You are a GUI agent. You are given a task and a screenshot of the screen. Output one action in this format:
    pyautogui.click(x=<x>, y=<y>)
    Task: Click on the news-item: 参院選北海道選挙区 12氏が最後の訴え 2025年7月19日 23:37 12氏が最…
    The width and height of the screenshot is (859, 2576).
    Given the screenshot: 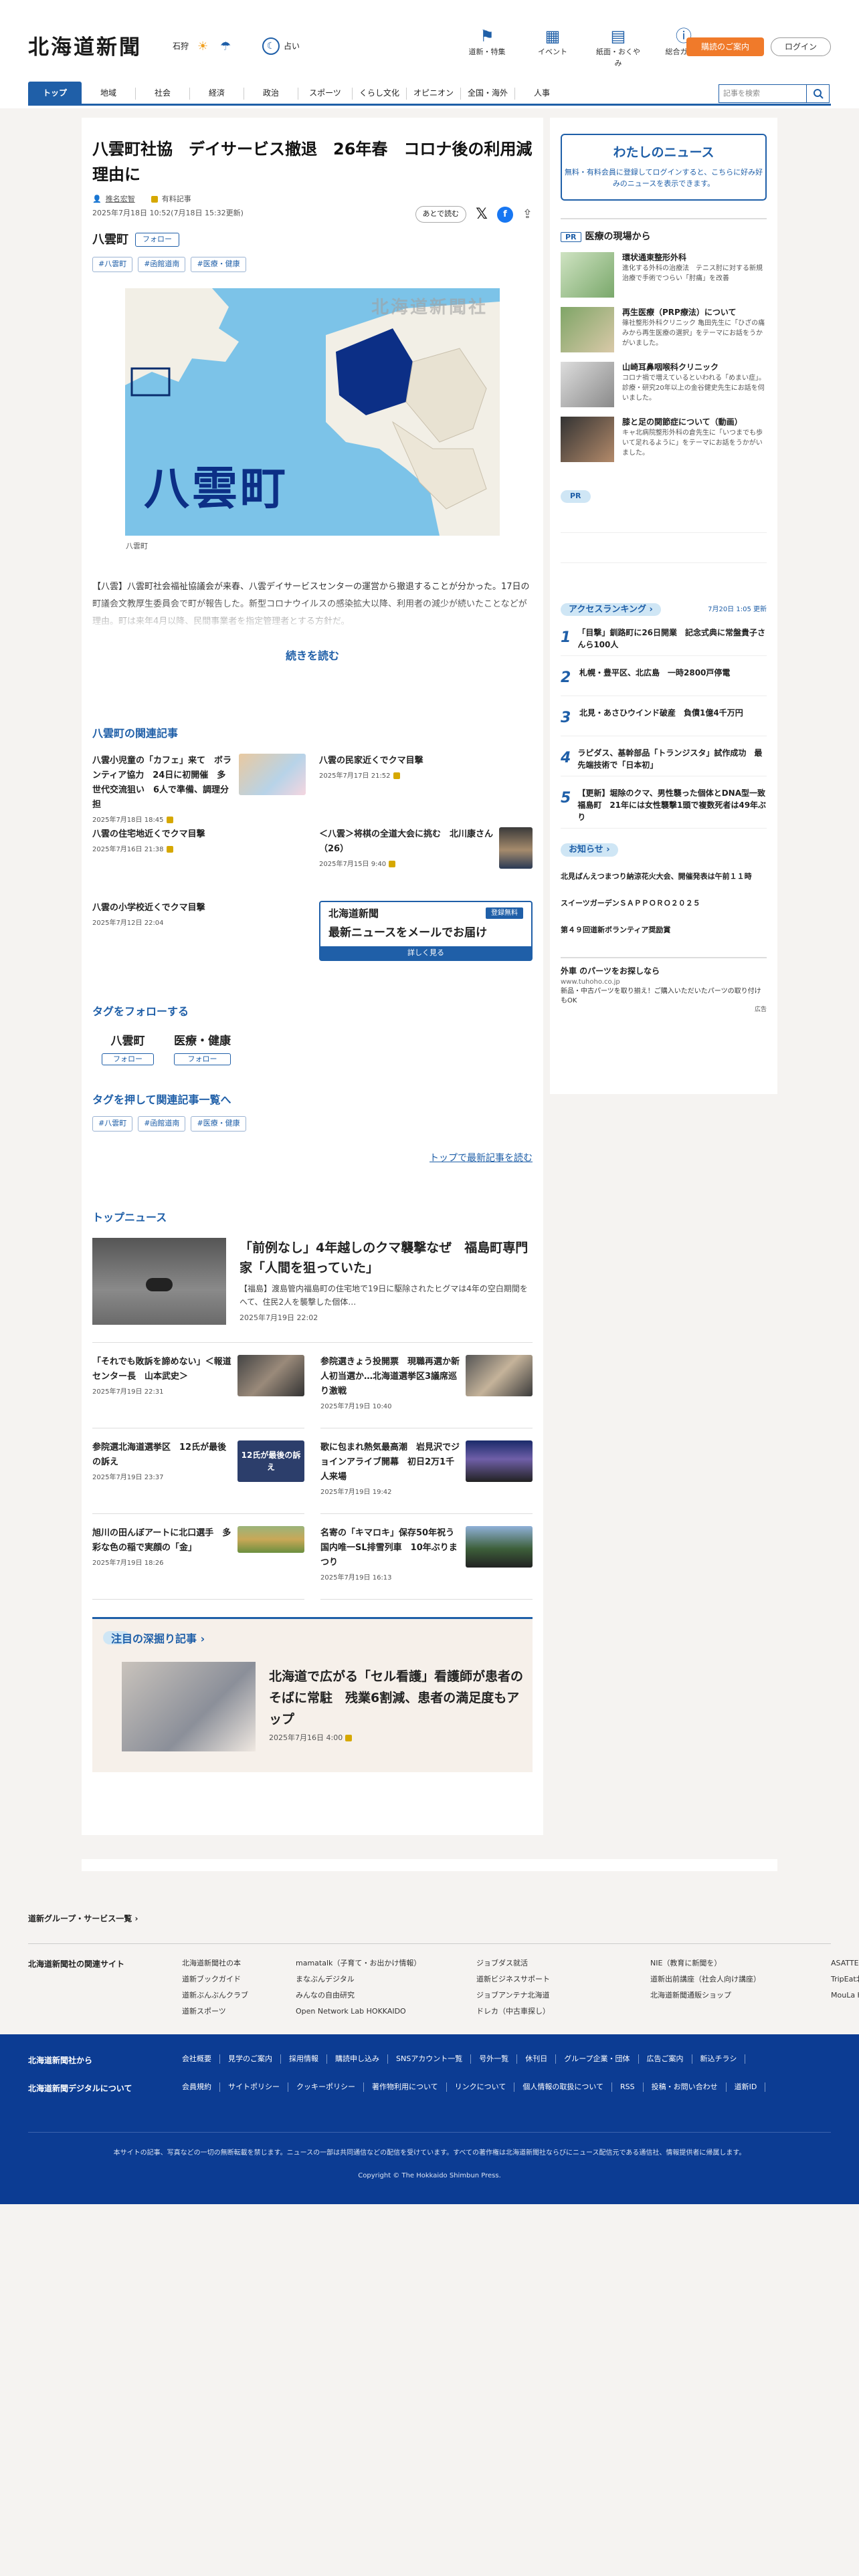 What is the action you would take?
    pyautogui.click(x=198, y=1471)
    